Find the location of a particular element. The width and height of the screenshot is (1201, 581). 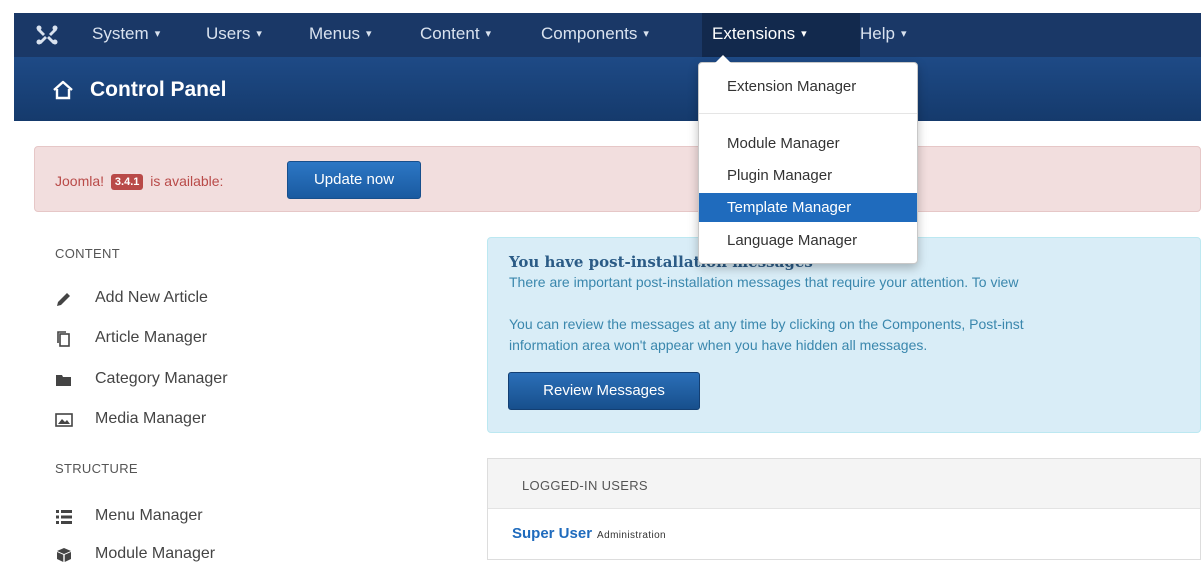

image-icon is located at coordinates (64, 420).